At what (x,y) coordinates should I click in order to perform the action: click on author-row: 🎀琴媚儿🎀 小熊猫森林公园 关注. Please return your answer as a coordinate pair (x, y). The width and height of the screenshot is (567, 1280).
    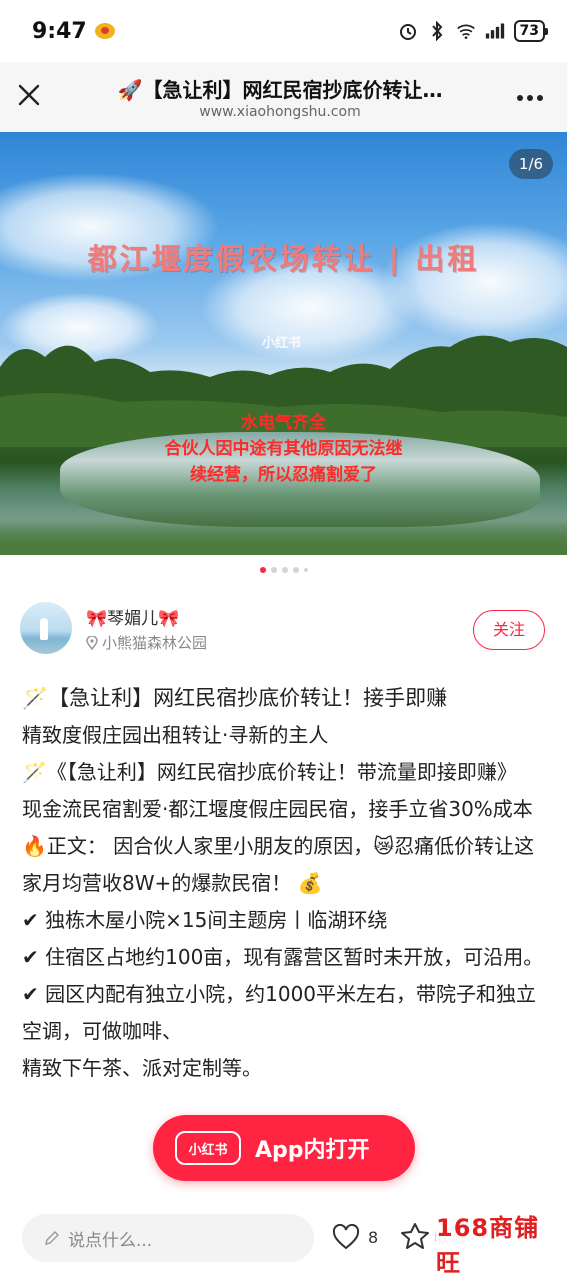
    Looking at the image, I should click on (283, 630).